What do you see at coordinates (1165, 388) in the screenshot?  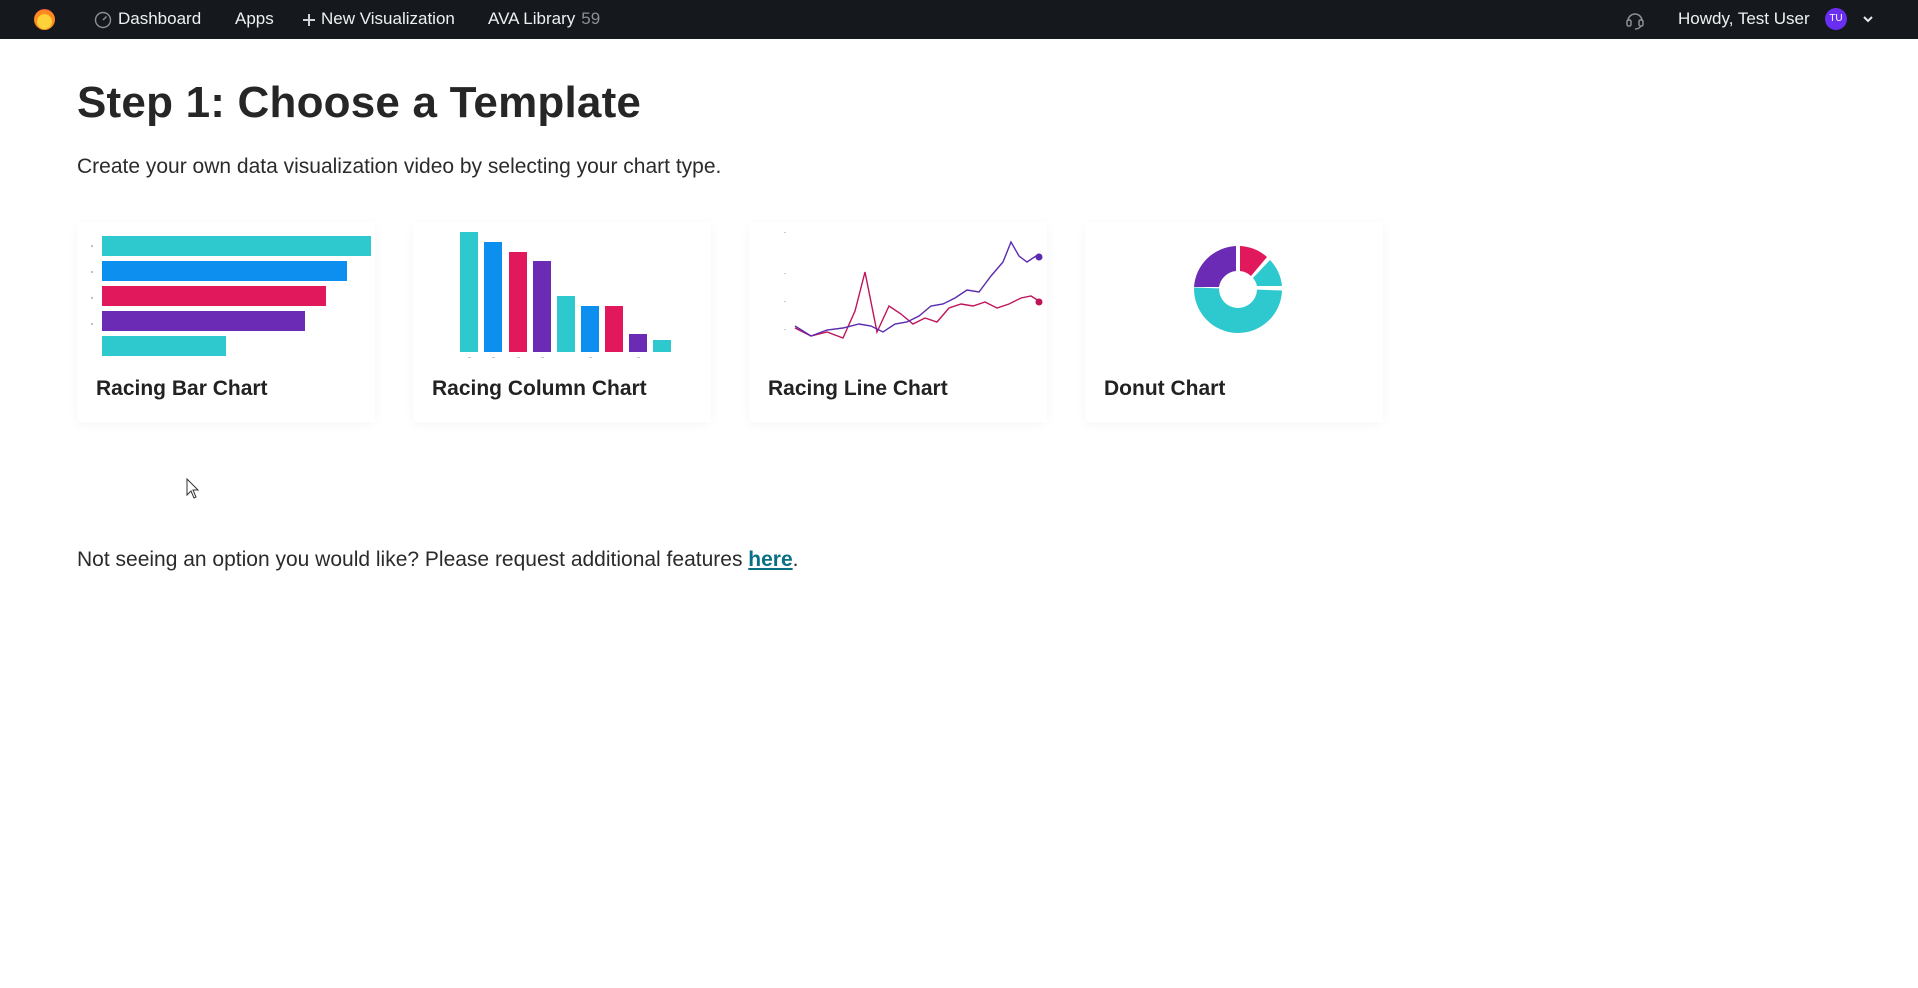 I see `template-label: Donut Chart` at bounding box center [1165, 388].